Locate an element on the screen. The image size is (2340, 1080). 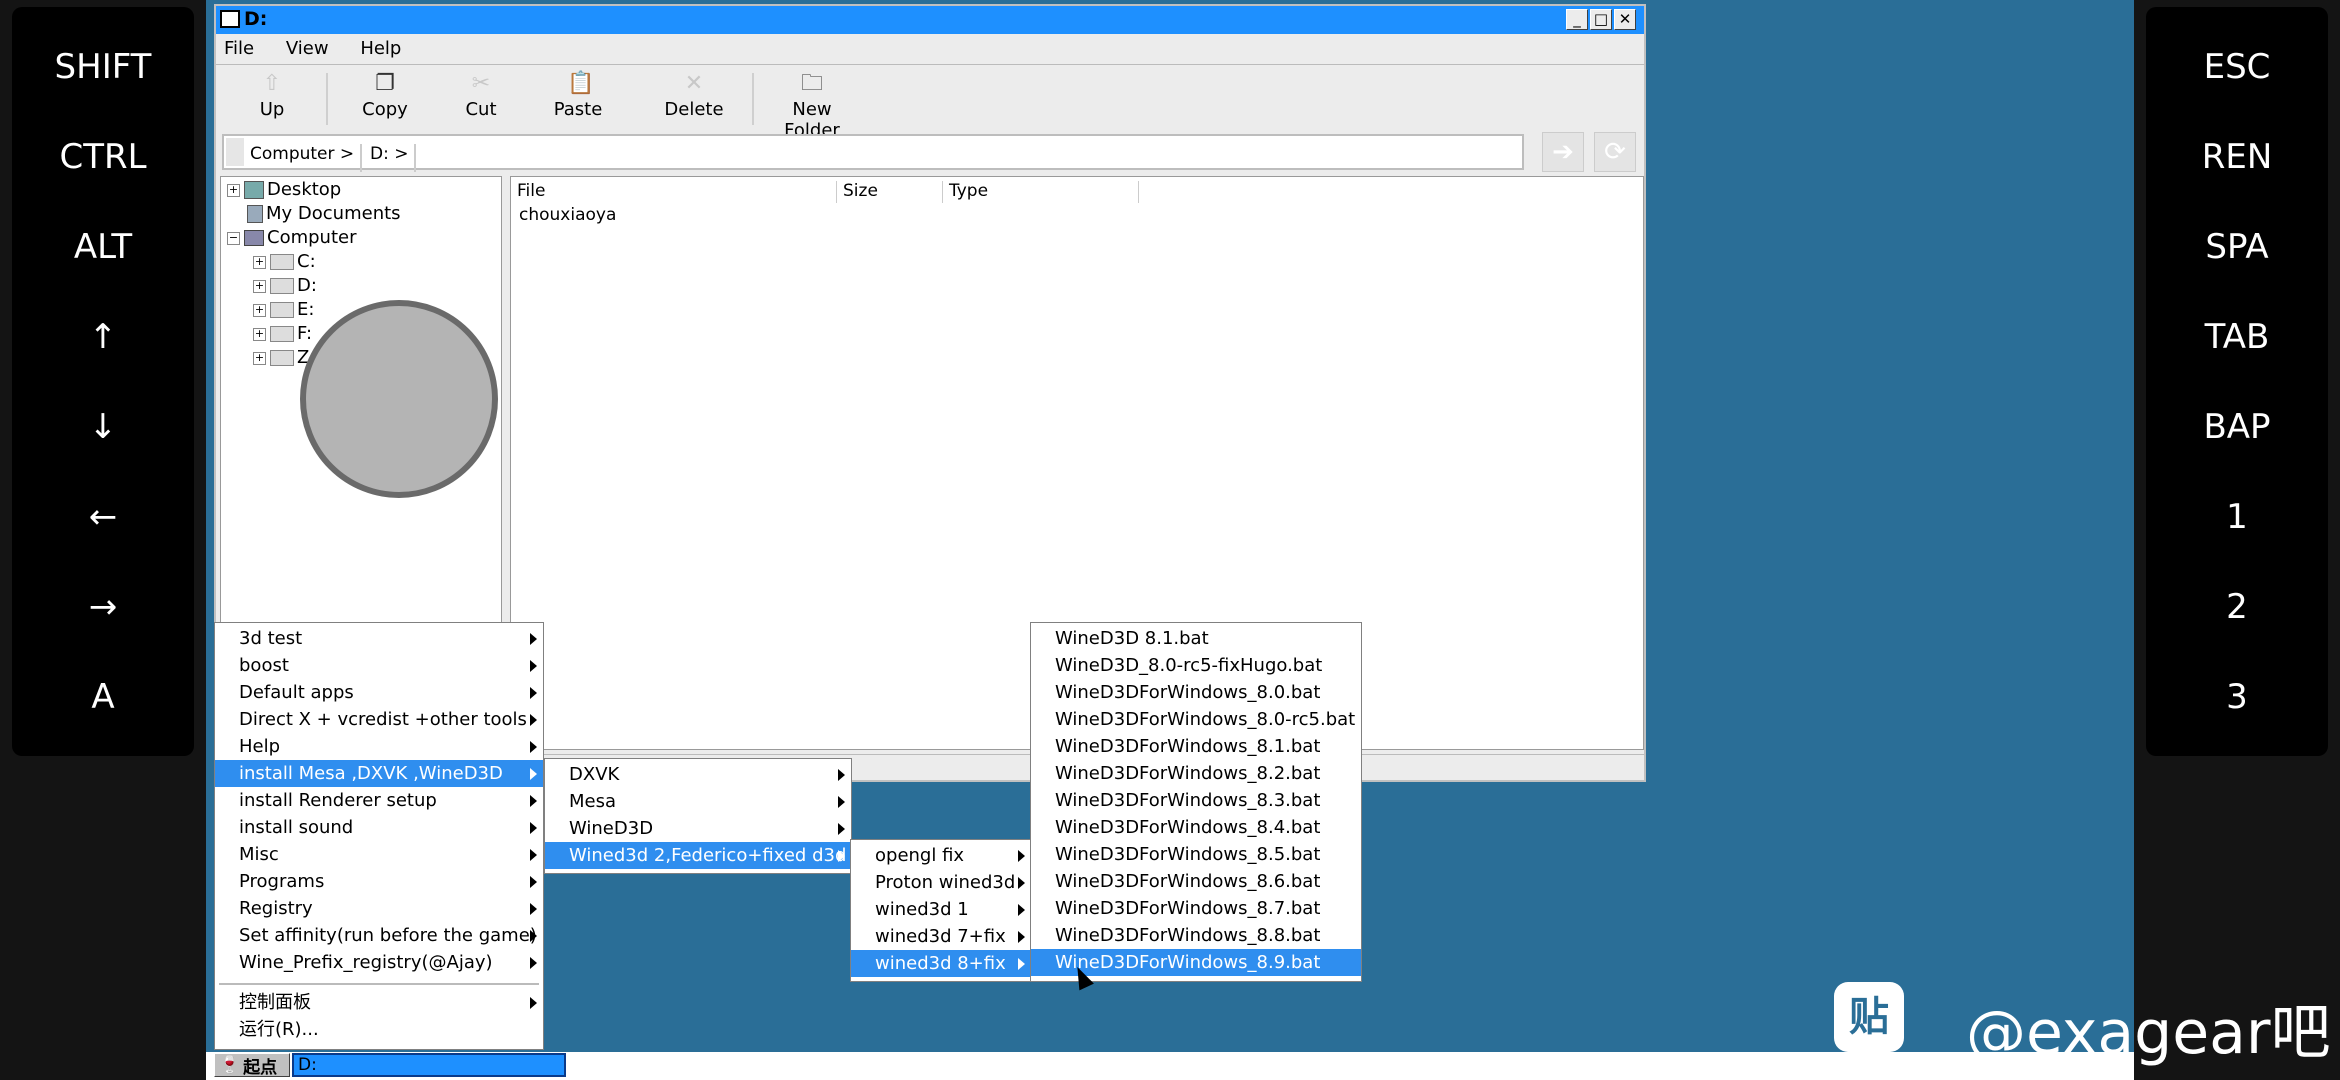
menu-item-install-sound: install sound is located at coordinates (379, 827).